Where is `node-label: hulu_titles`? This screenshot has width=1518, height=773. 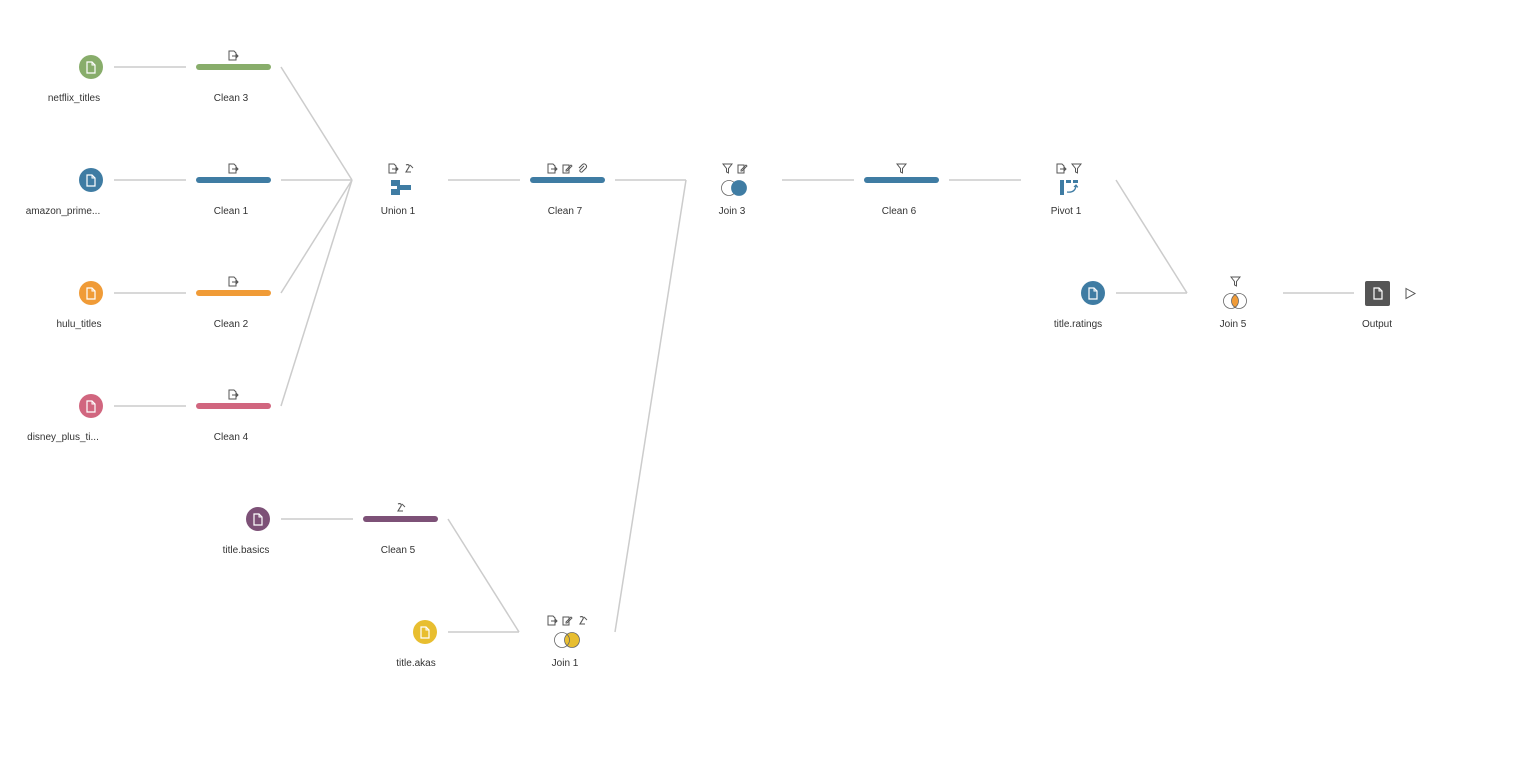 node-label: hulu_titles is located at coordinates (79, 324).